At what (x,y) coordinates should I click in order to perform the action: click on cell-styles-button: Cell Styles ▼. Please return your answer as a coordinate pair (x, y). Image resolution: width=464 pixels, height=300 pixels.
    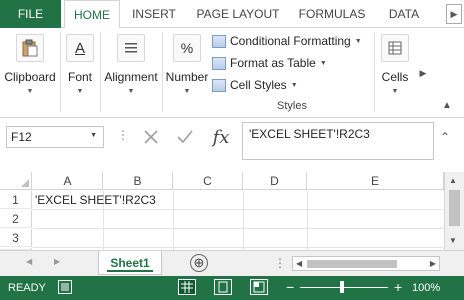
    Looking at the image, I should click on (293, 85).